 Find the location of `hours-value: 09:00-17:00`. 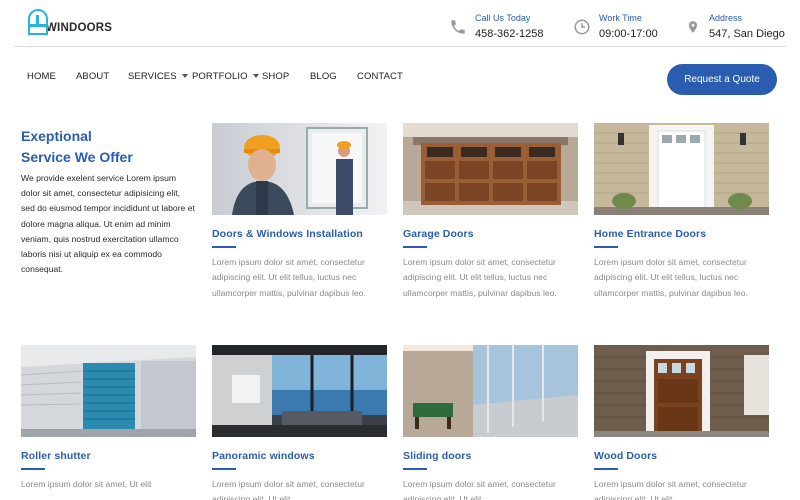

hours-value: 09:00-17:00 is located at coordinates (628, 34).